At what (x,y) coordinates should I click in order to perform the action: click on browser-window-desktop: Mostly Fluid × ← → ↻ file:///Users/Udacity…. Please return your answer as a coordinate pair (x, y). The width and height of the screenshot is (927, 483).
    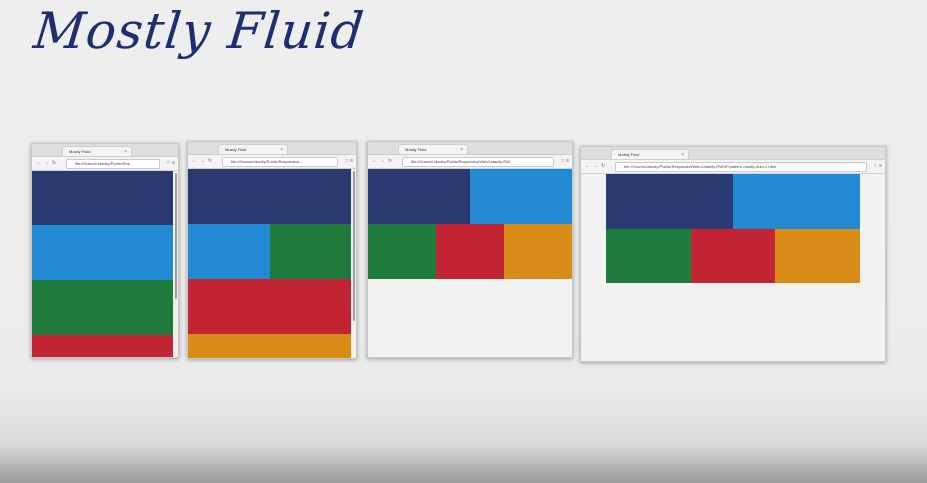
    Looking at the image, I should click on (733, 254).